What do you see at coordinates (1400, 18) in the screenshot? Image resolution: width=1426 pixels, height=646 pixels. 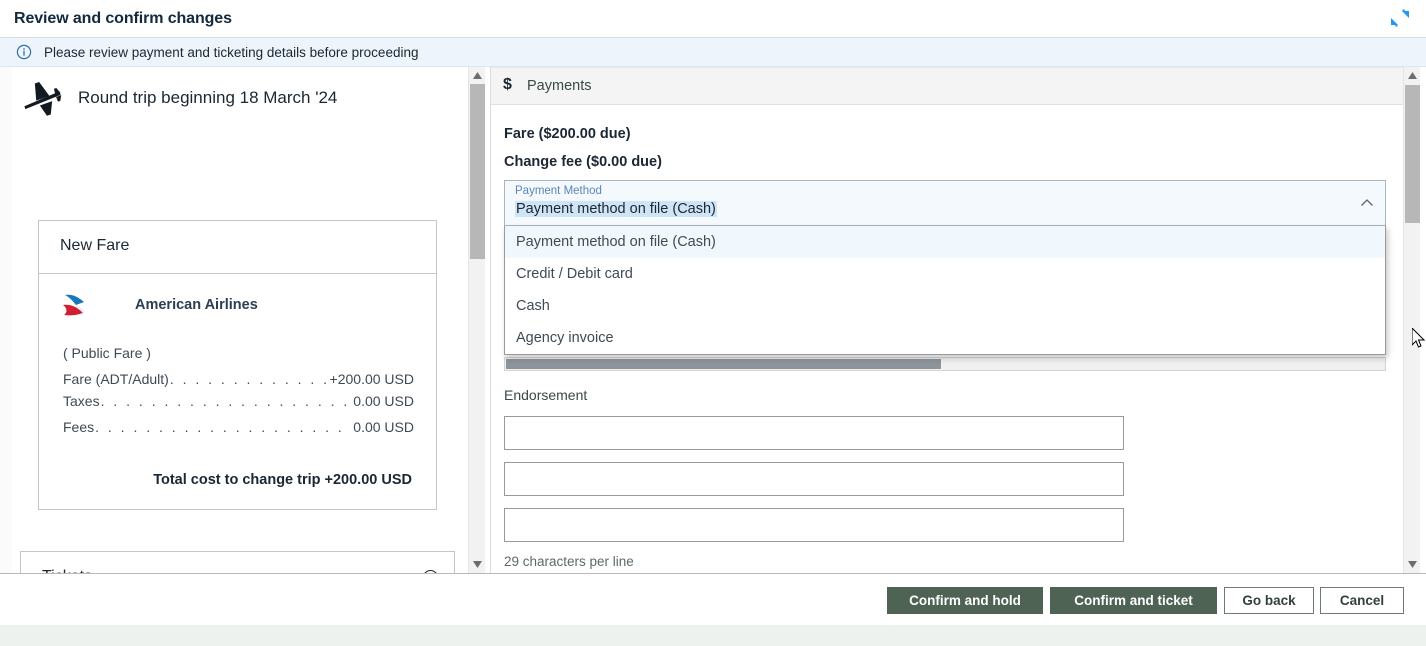 I see `collapse-arrows-icon` at bounding box center [1400, 18].